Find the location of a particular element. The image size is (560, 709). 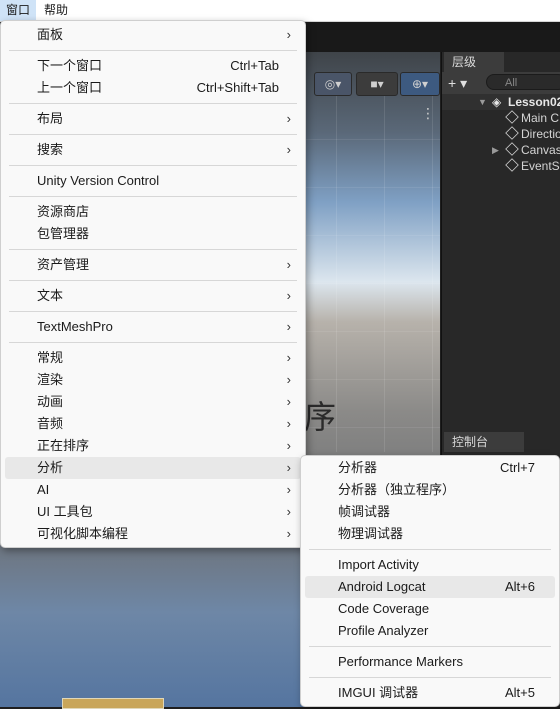

menu-item-label: 布局 is located at coordinates (50, 118).